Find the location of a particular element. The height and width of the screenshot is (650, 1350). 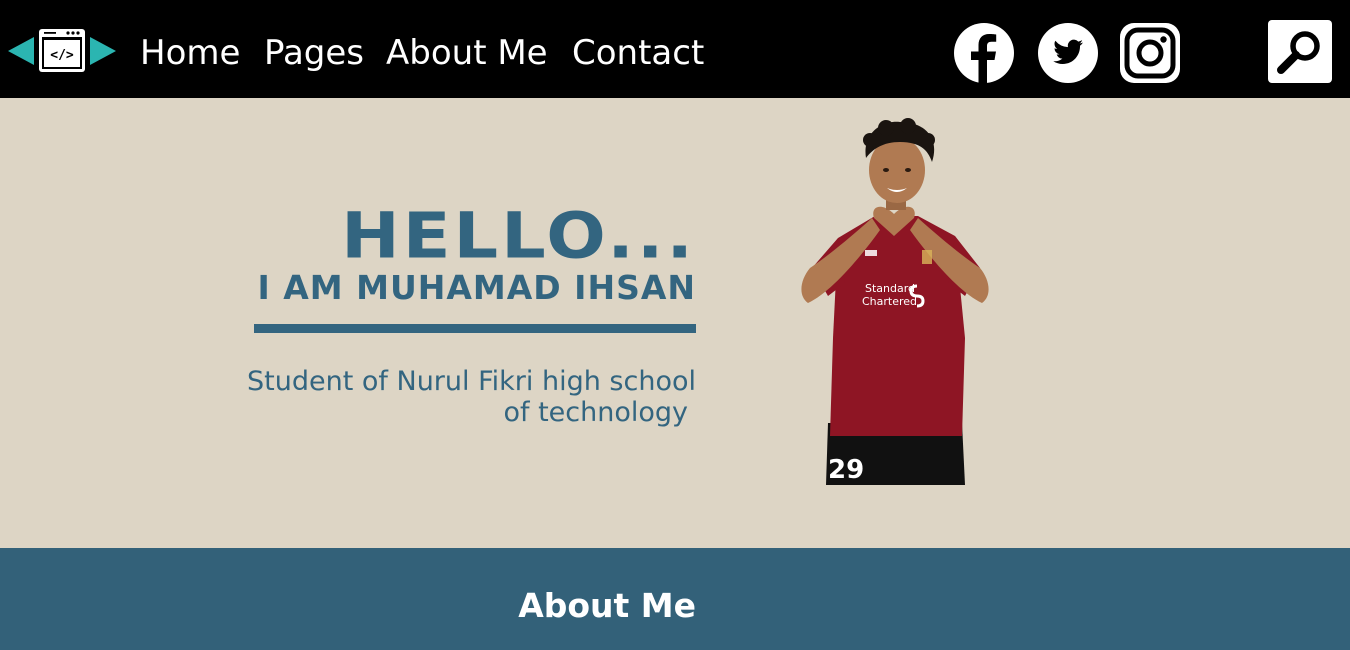

nav-home-link: Home is located at coordinates (190, 53).